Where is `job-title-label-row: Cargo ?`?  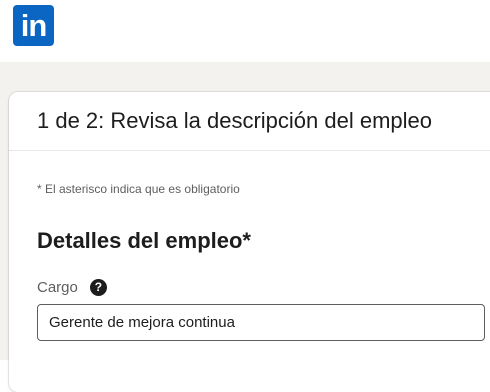 job-title-label-row: Cargo ? is located at coordinates (72, 287).